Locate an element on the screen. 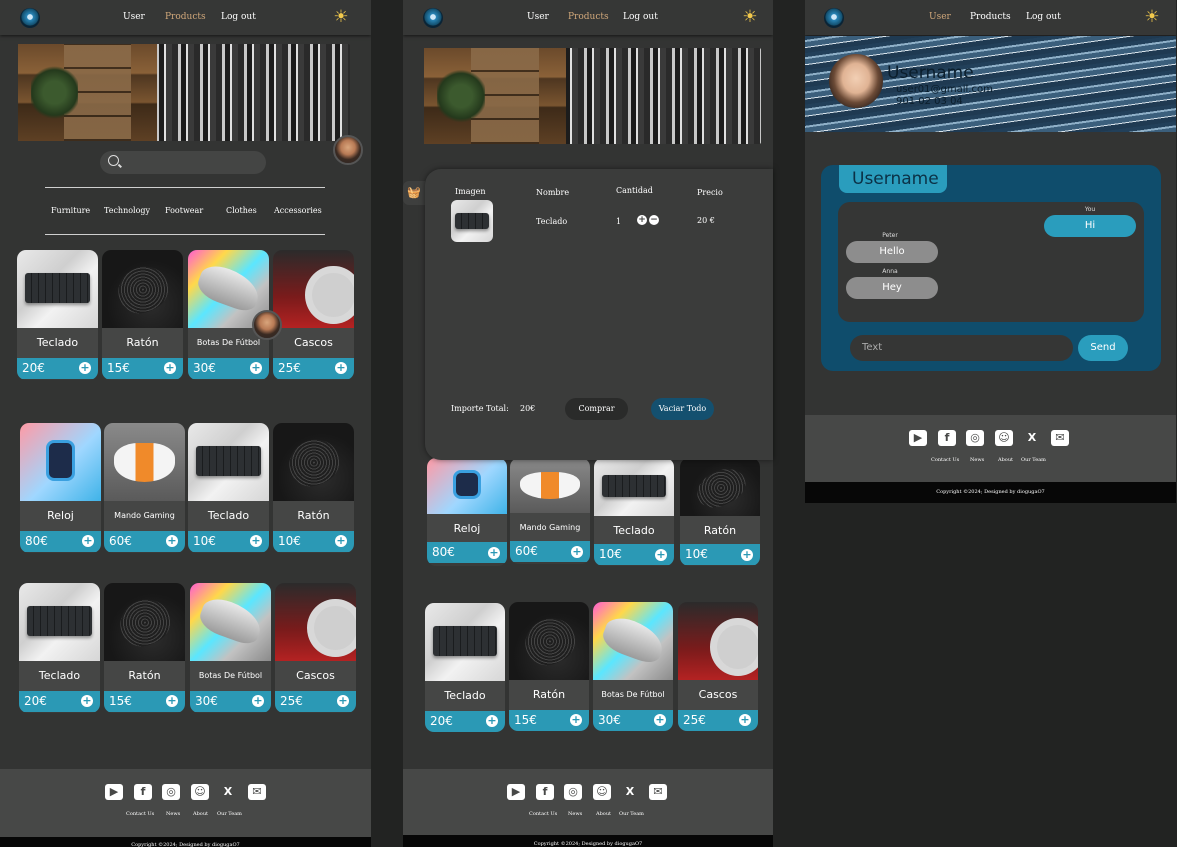 The image size is (1177, 847). qty-minus-icon: − is located at coordinates (654, 220).